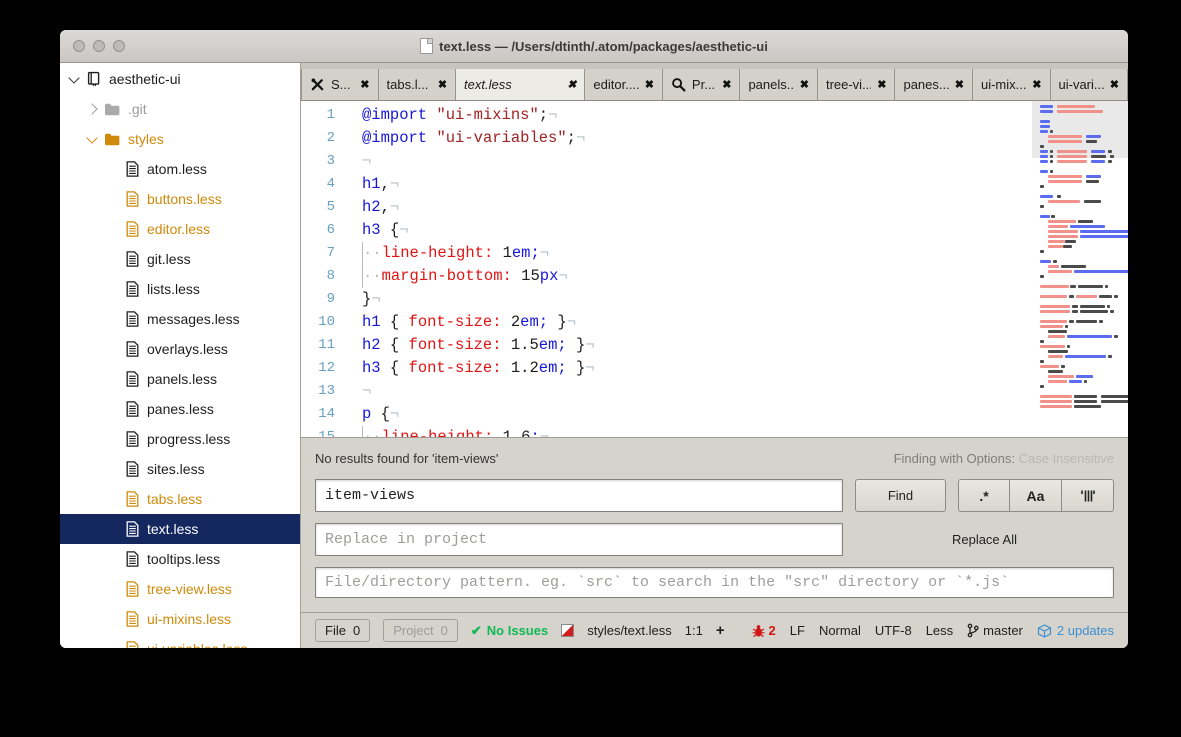 The width and height of the screenshot is (1181, 737). I want to click on grammar-indicator: Less, so click(939, 630).